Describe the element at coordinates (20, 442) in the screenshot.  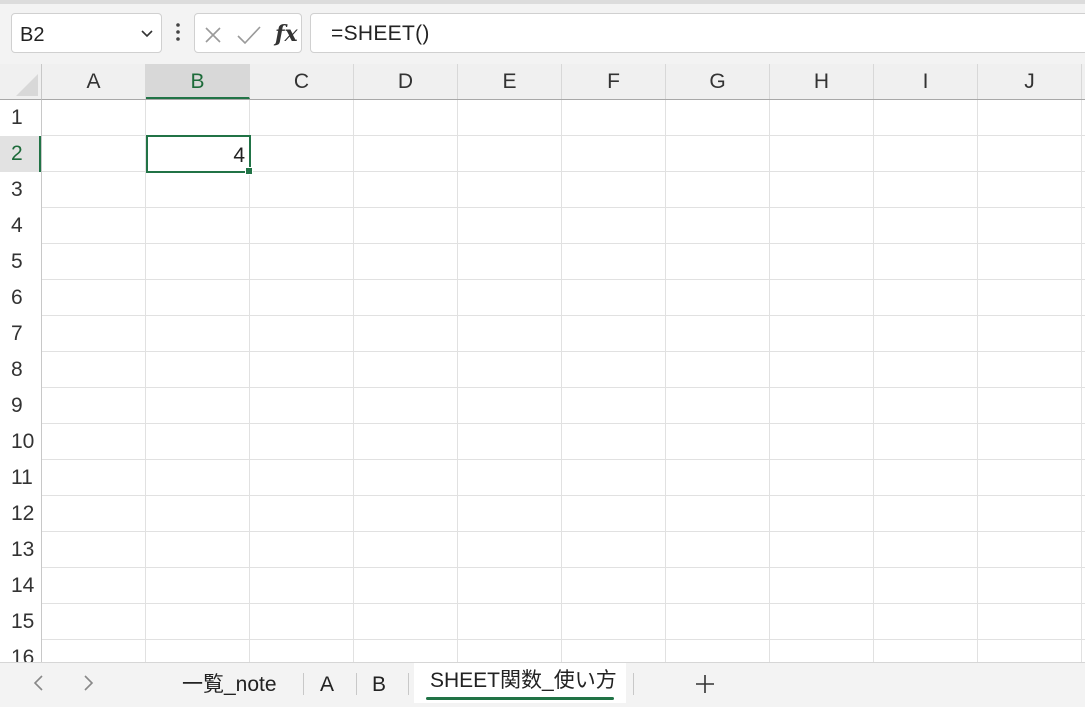
I see `row-header: 10` at that location.